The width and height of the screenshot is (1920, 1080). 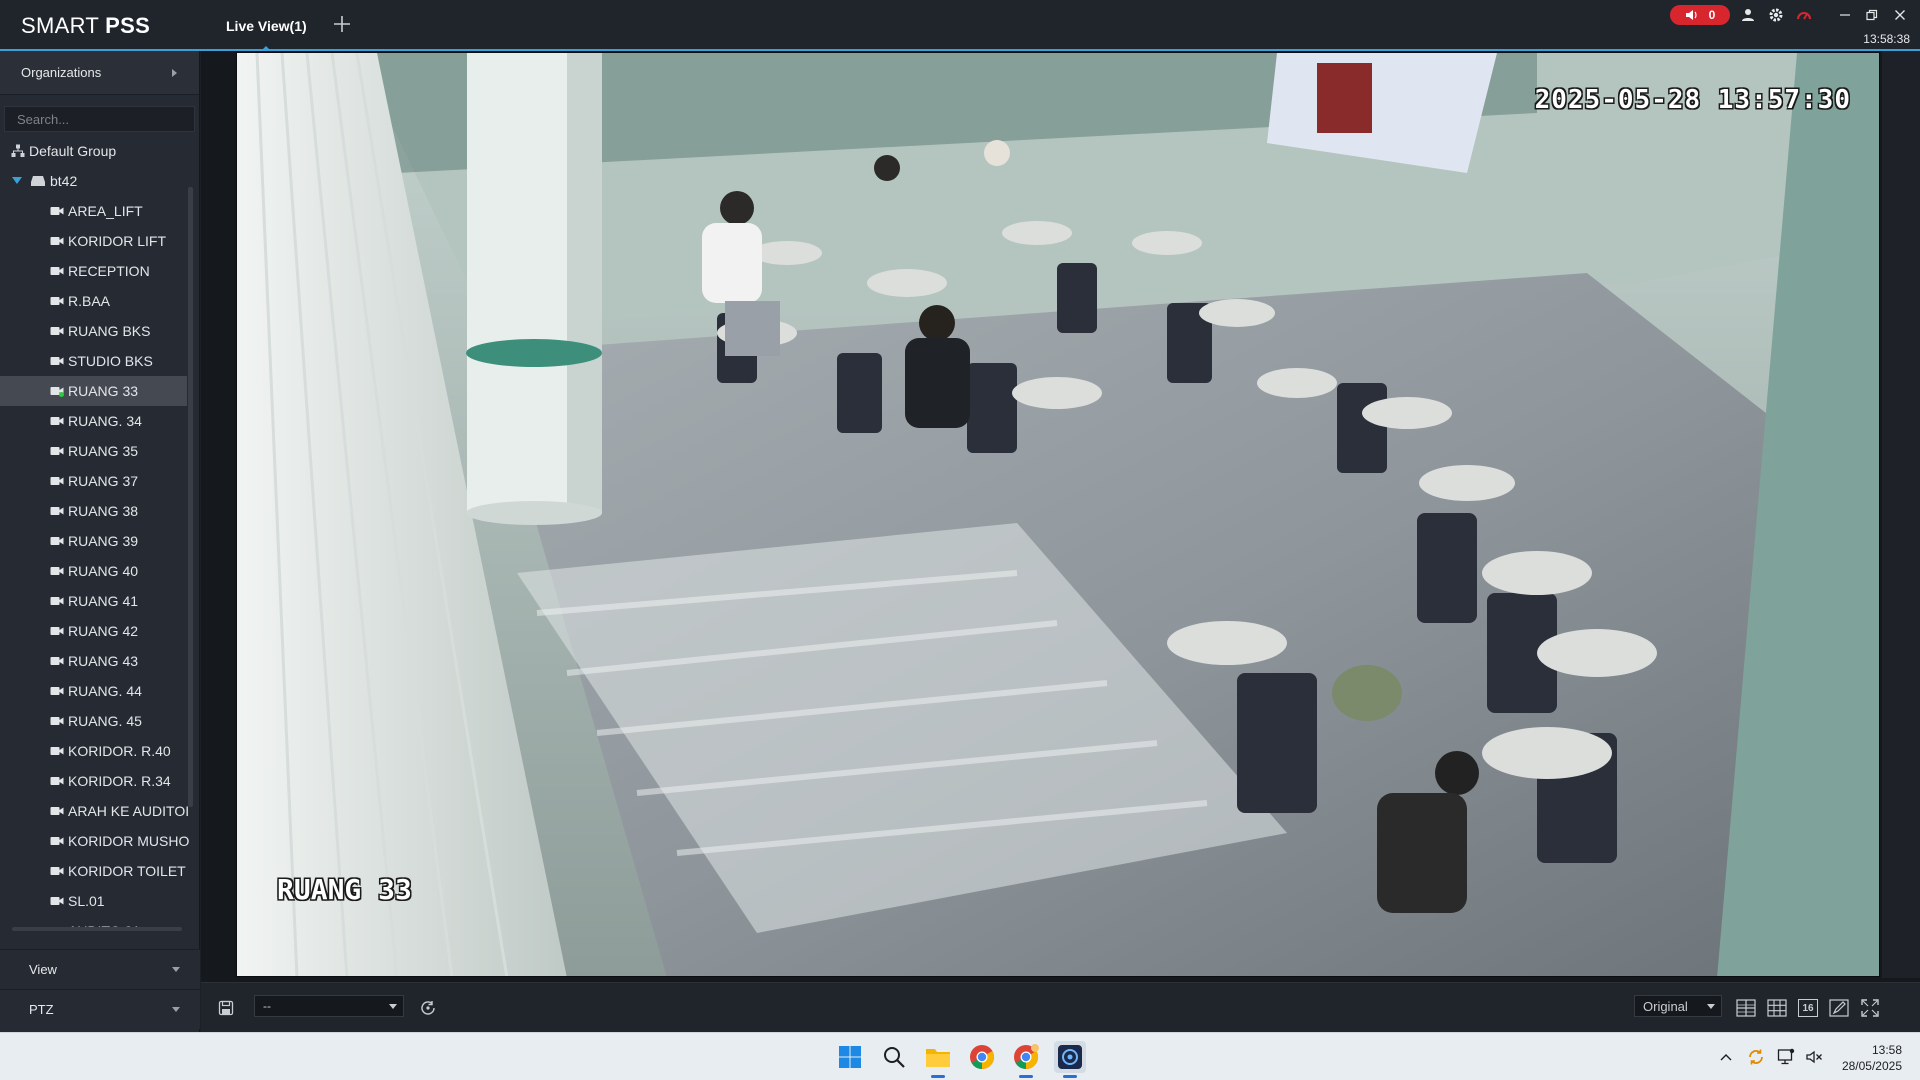 I want to click on tree-channel-item: KORIDOR. R.34, so click(x=95, y=781).